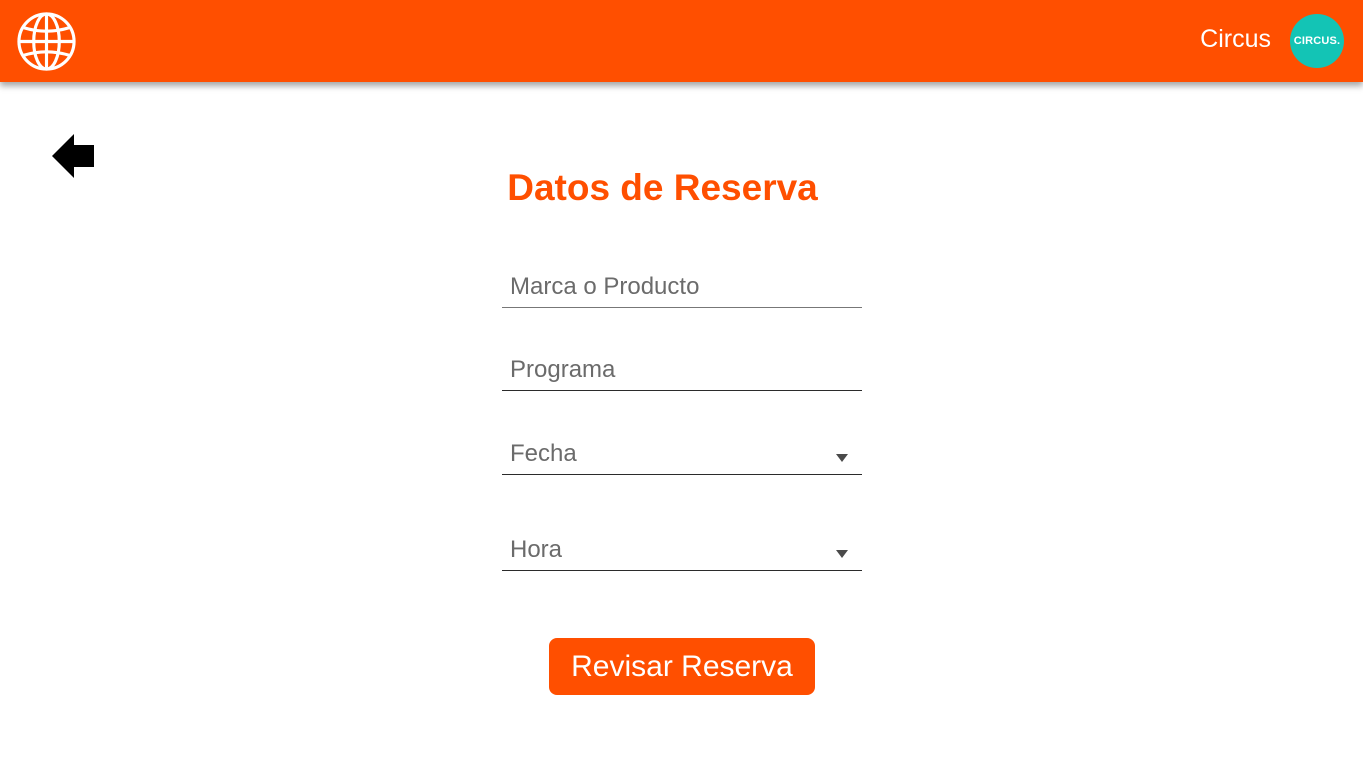  I want to click on programa-placeholder: Programa, so click(563, 369).